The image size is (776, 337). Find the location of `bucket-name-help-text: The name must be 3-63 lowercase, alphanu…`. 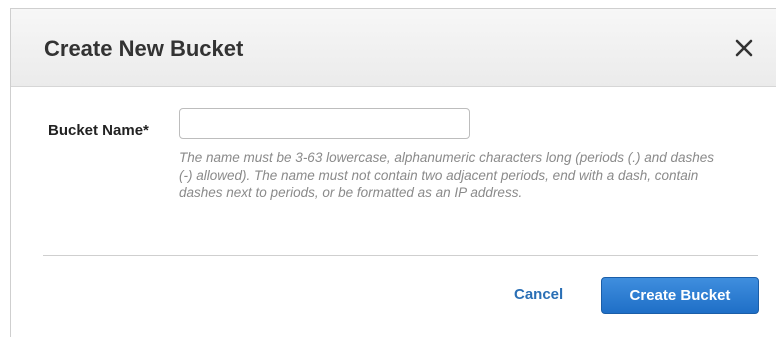

bucket-name-help-text: The name must be 3-63 lowercase, alphanu… is located at coordinates (447, 175).